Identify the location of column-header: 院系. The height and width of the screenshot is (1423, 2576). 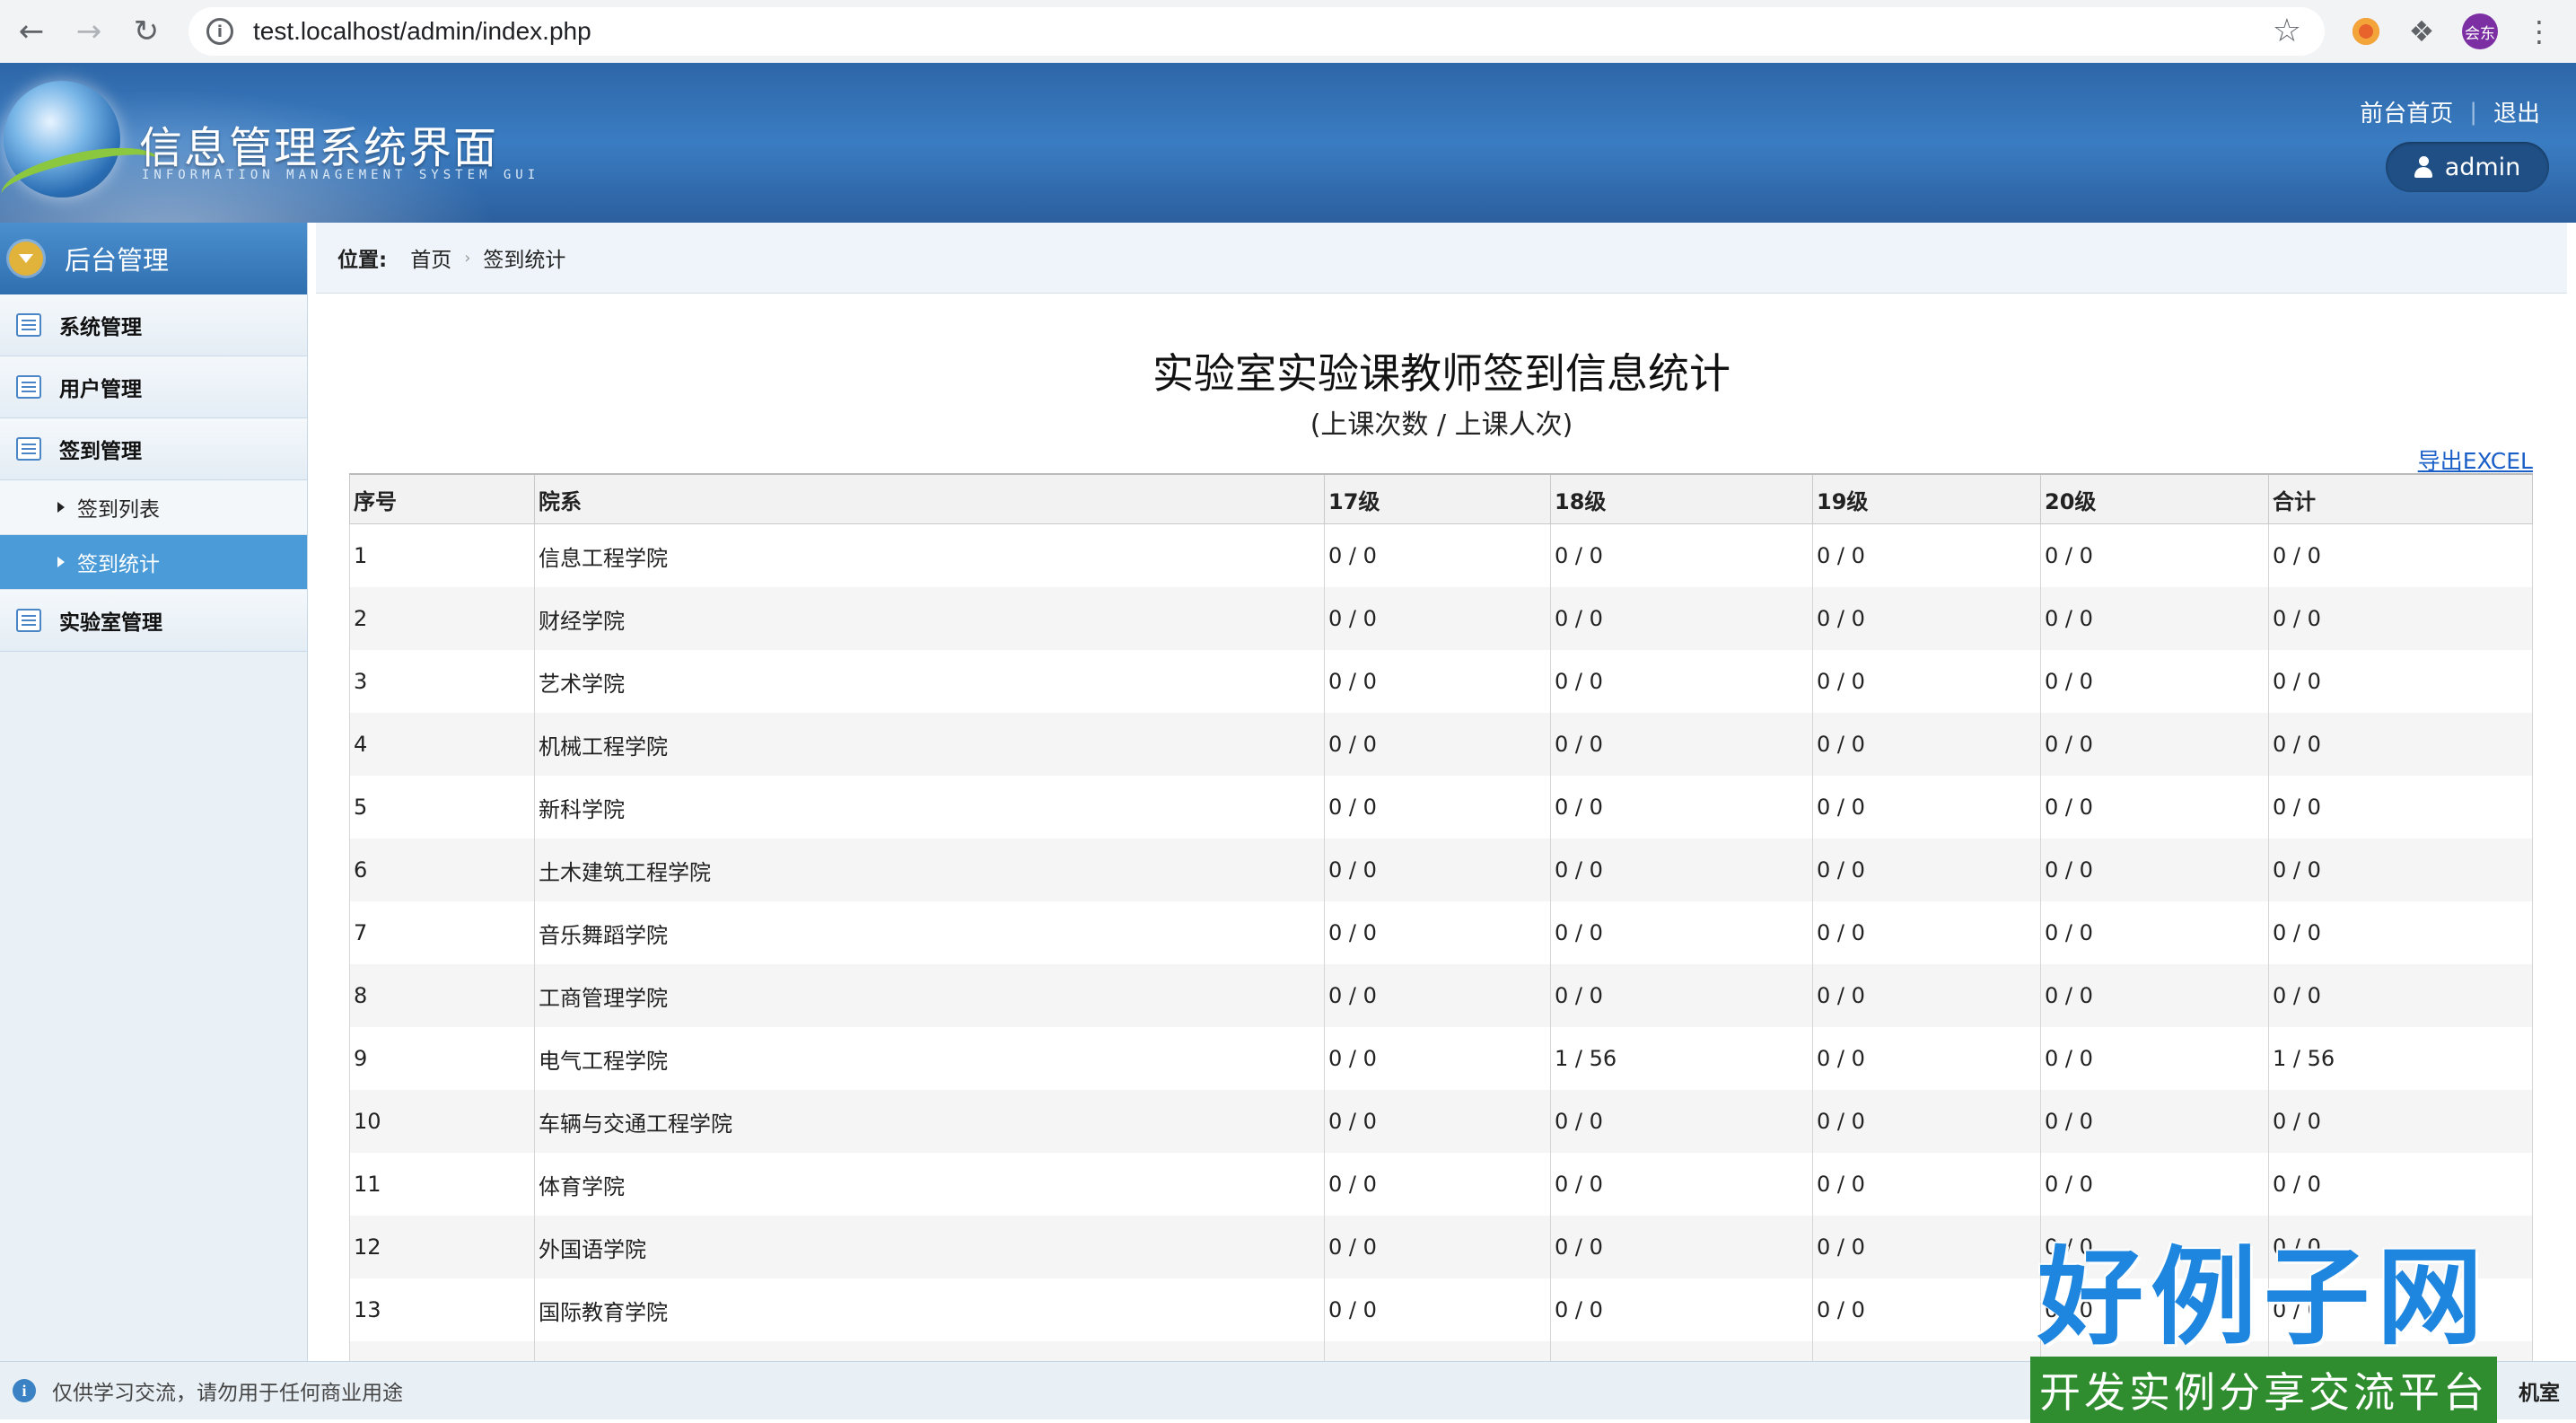
(929, 498).